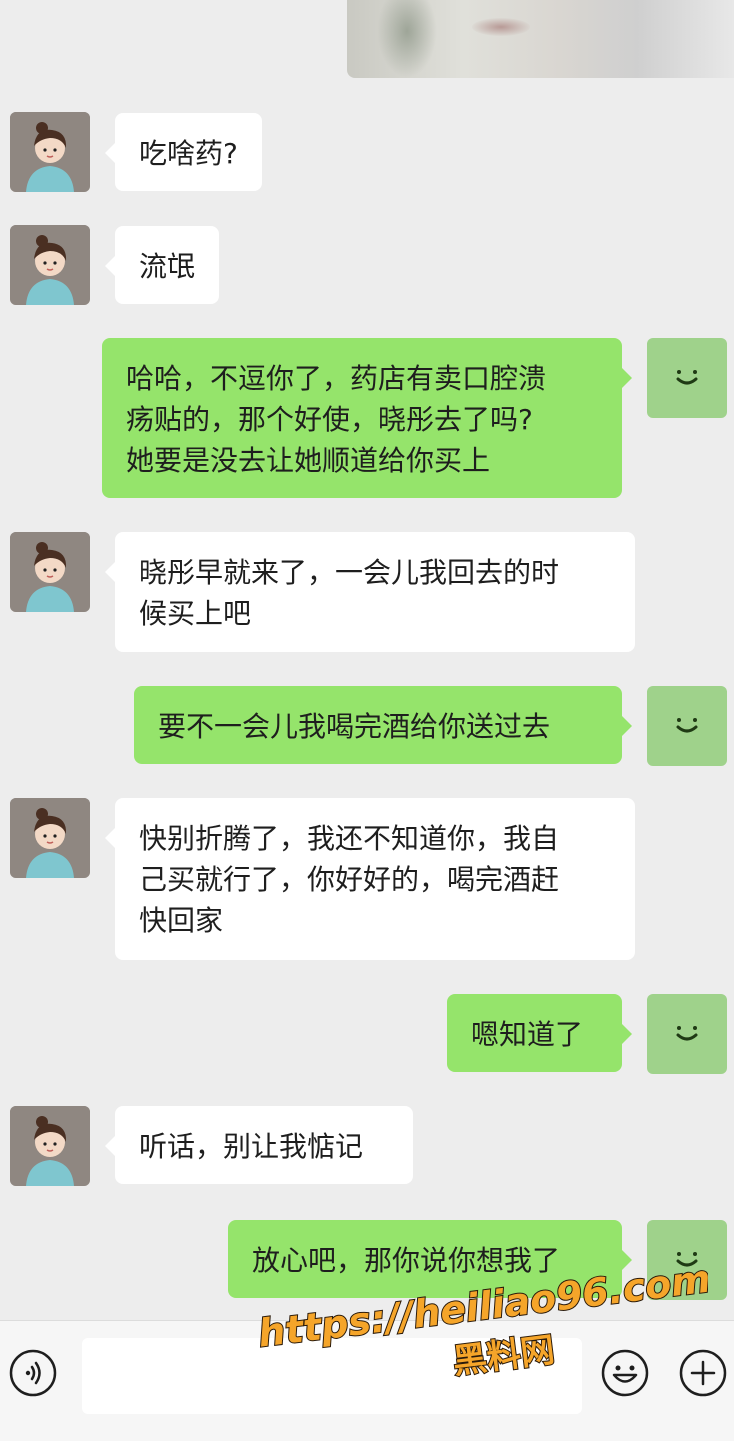 This screenshot has width=734, height=1441. I want to click on voice-icon, so click(33, 1373).